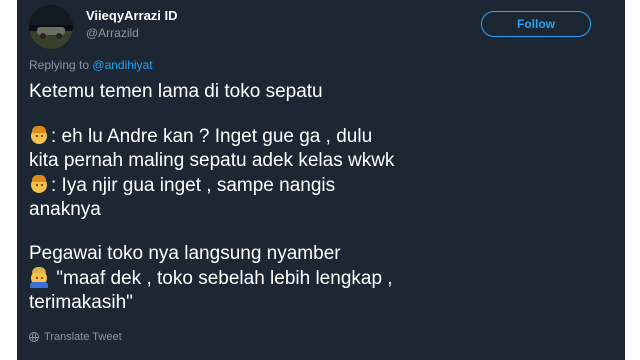  Describe the element at coordinates (83, 337) in the screenshot. I see `translate-label: Translate Tweet` at that location.